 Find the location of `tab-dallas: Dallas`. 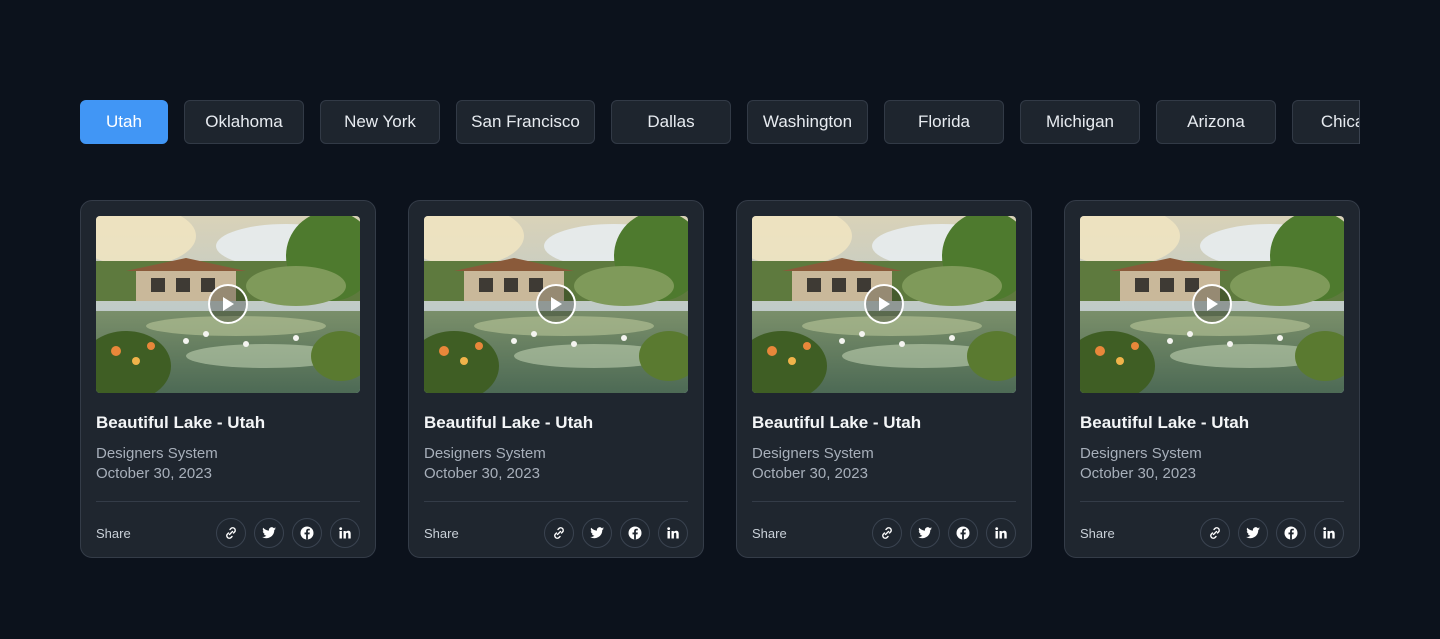

tab-dallas: Dallas is located at coordinates (671, 122).